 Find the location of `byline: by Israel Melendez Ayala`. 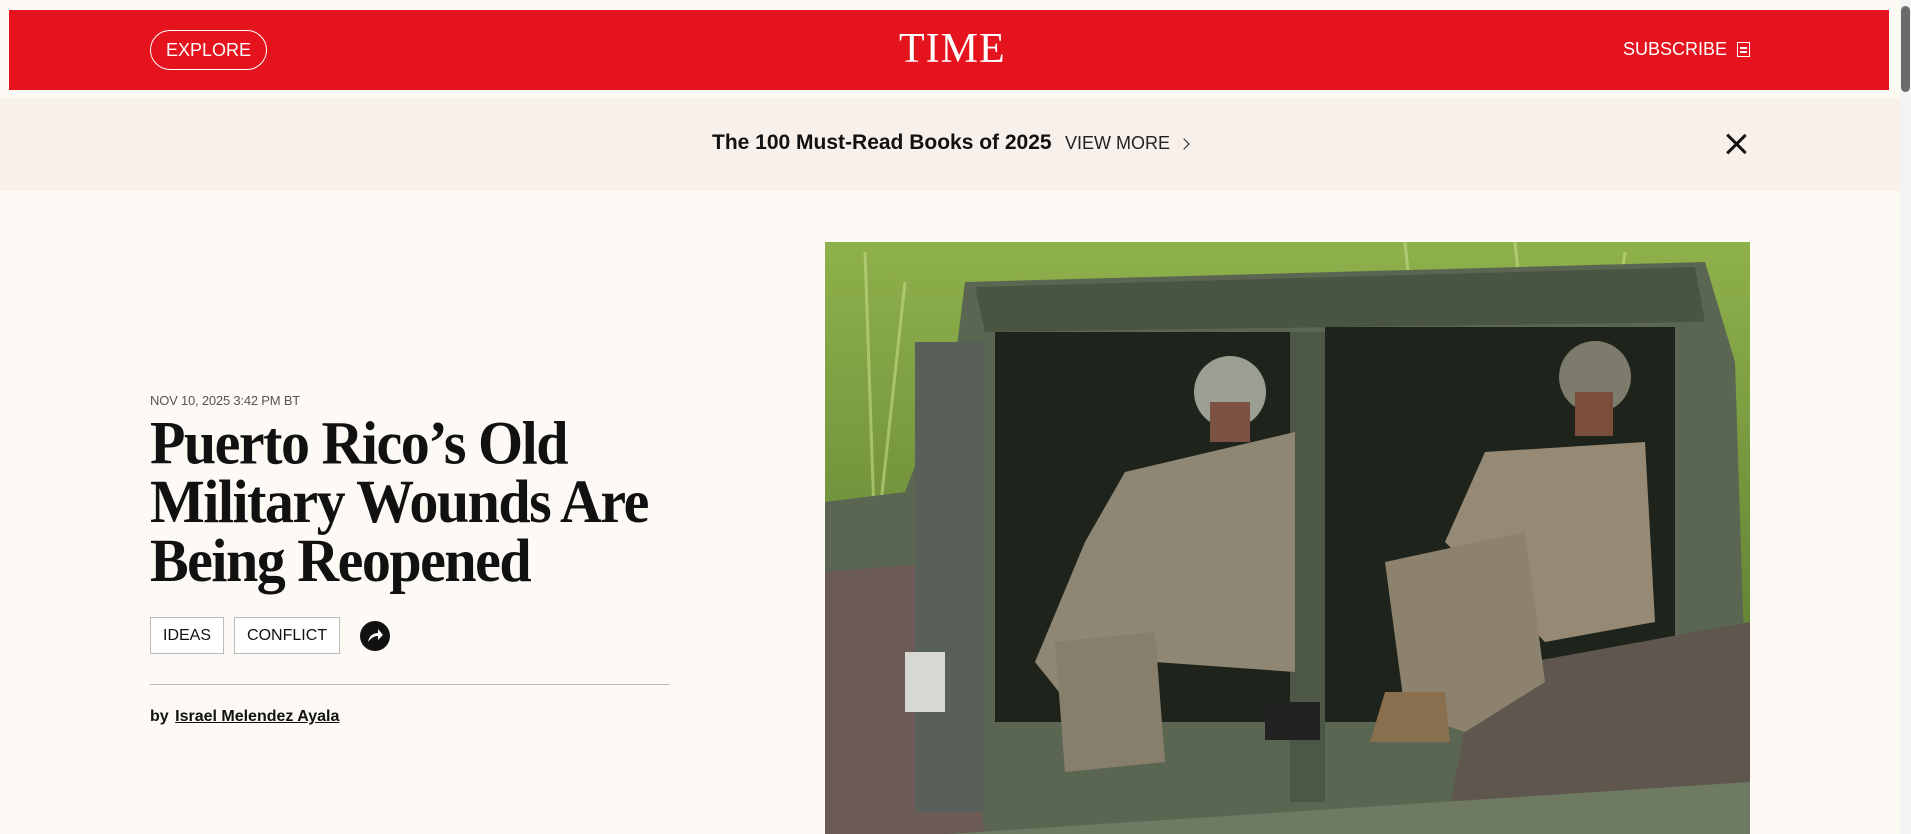

byline: by Israel Melendez Ayala is located at coordinates (244, 717).